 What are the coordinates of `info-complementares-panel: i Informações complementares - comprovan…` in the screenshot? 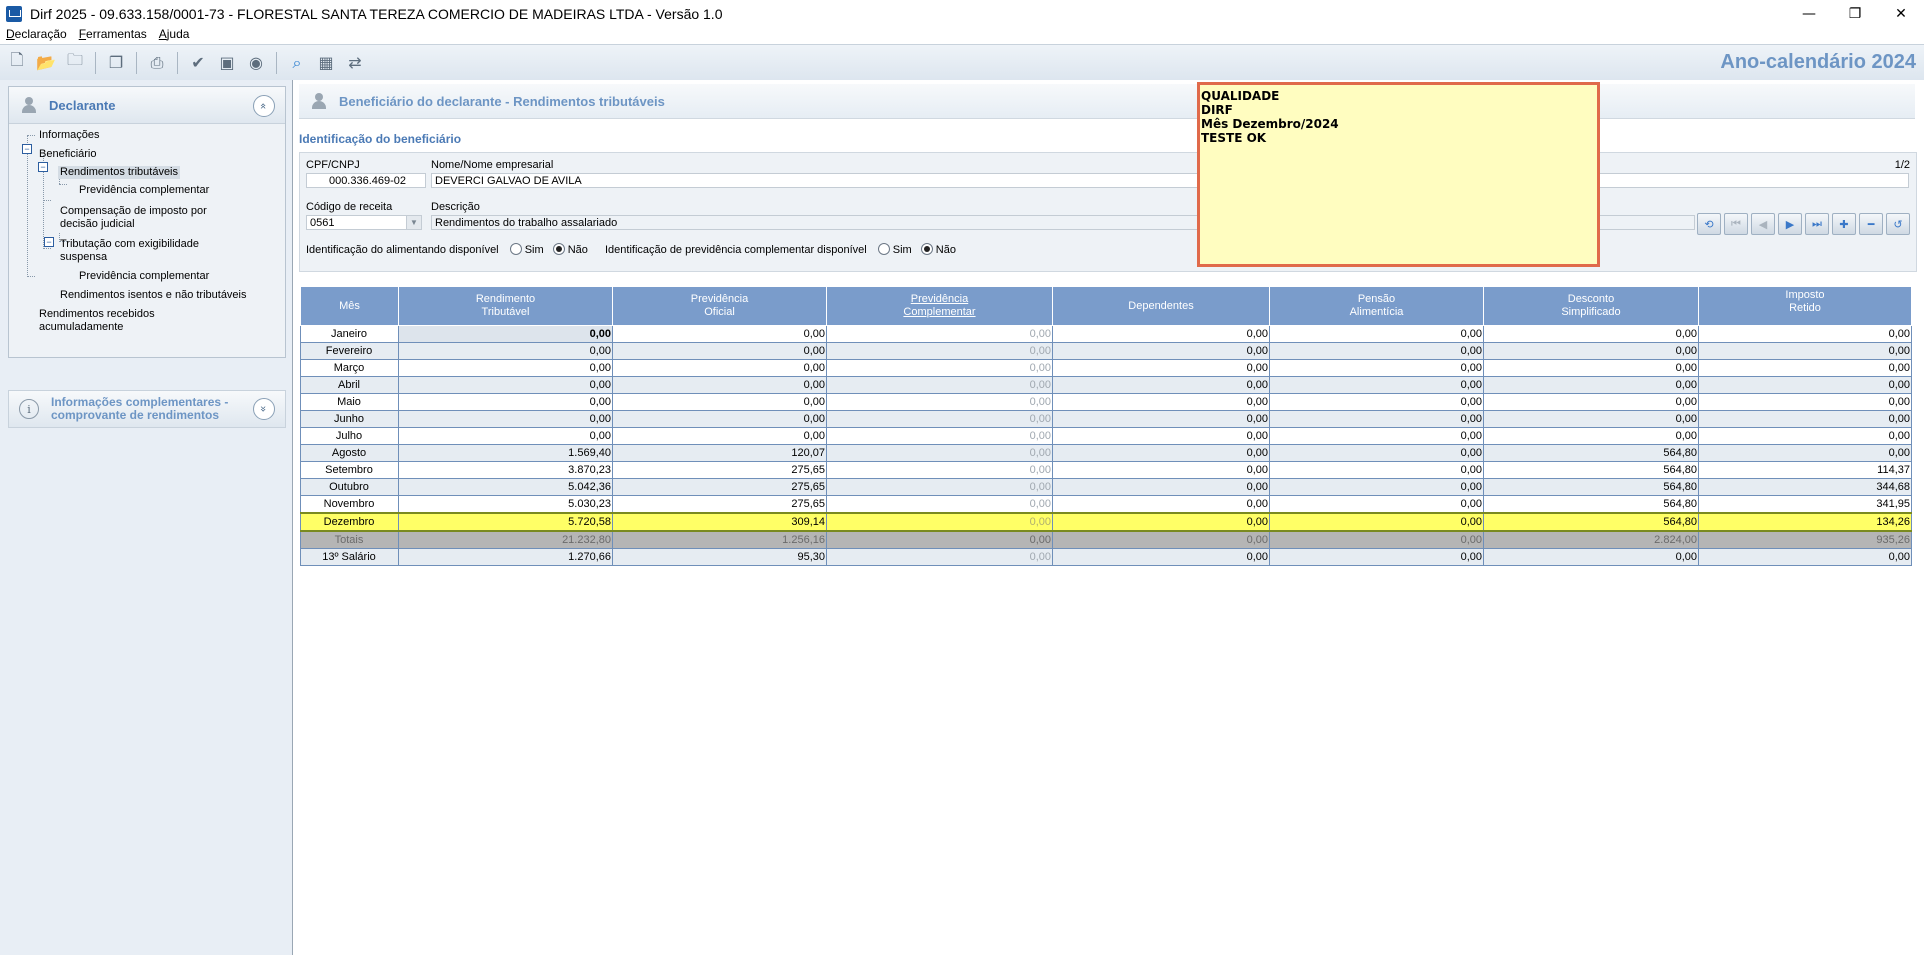 It's located at (147, 409).